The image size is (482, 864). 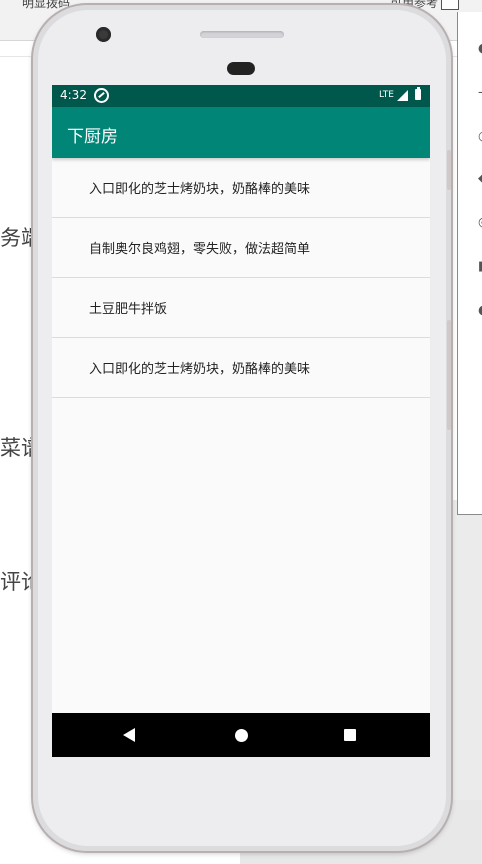 I want to click on network-type: LTE, so click(x=386, y=95).